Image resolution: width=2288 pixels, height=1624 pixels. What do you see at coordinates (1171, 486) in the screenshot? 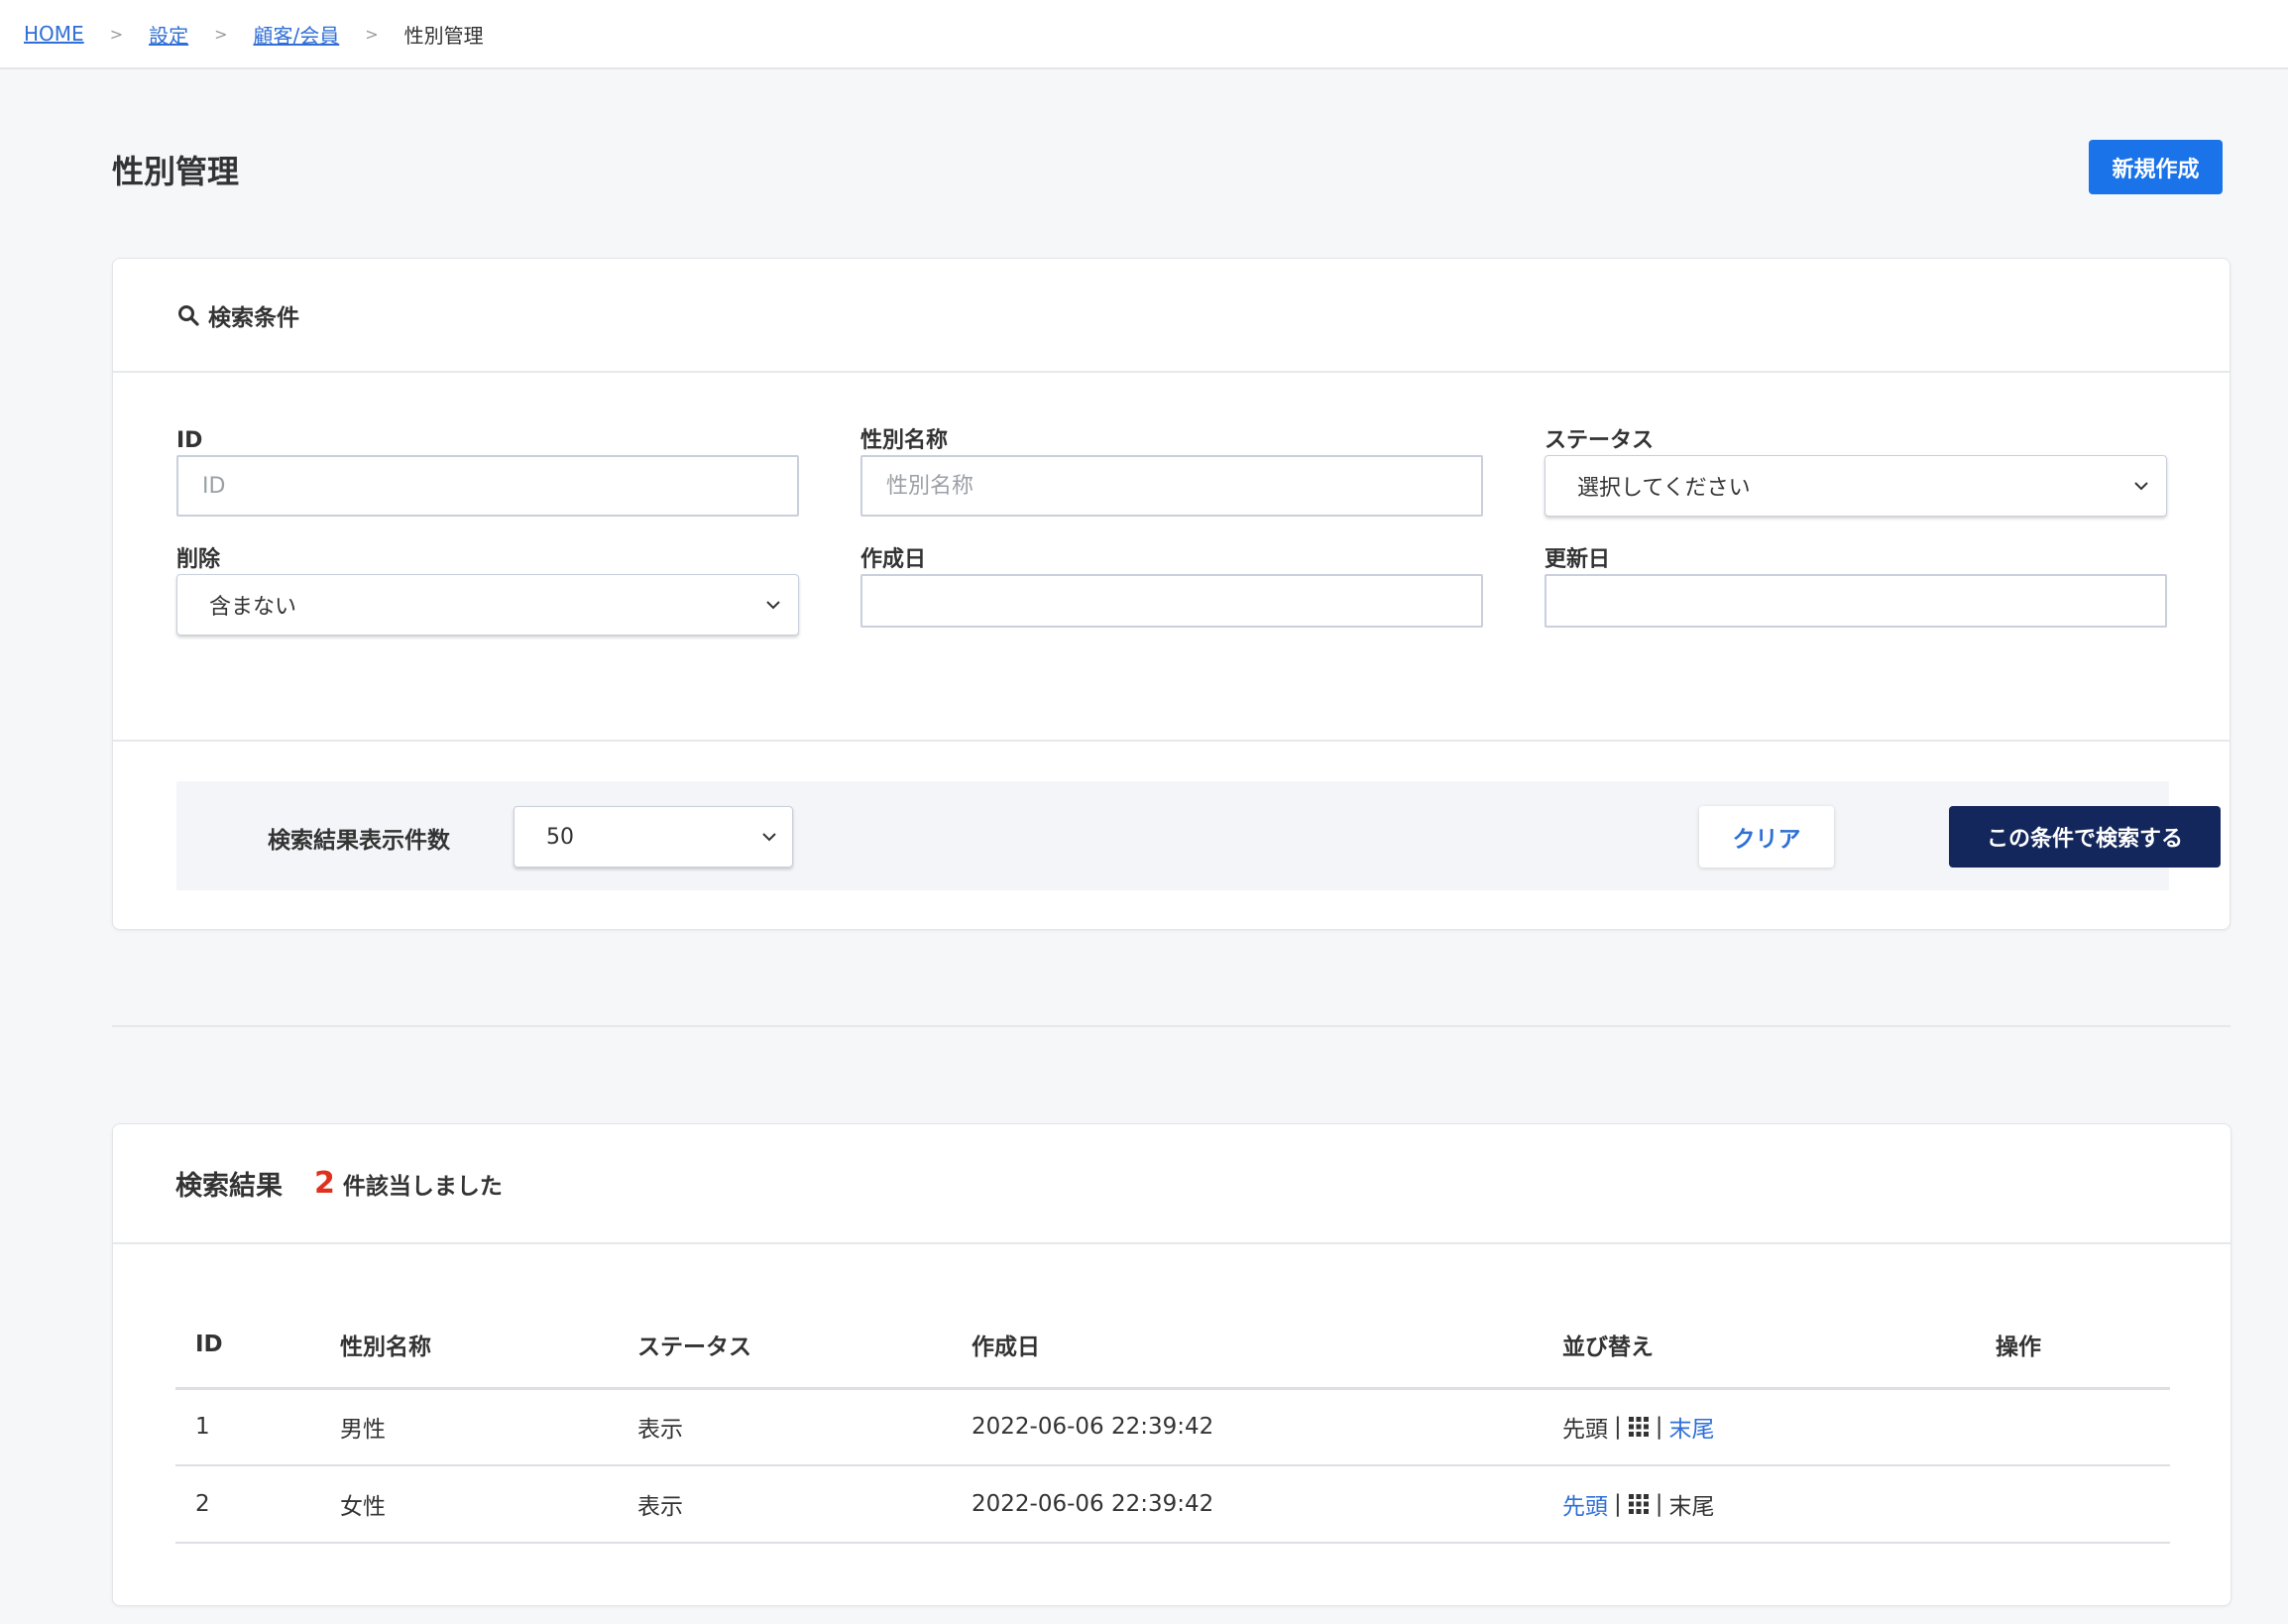
I see `gender-name-input` at bounding box center [1171, 486].